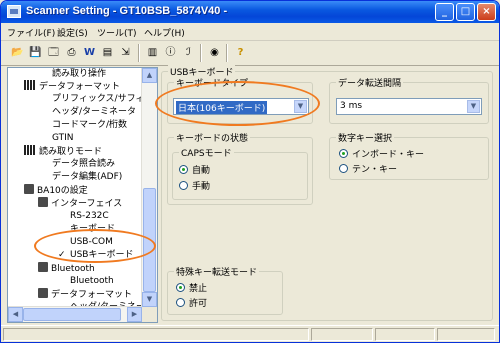 The image size is (500, 343). What do you see at coordinates (63, 151) in the screenshot?
I see `tree-item-read-mode: 読み取りモード` at bounding box center [63, 151].